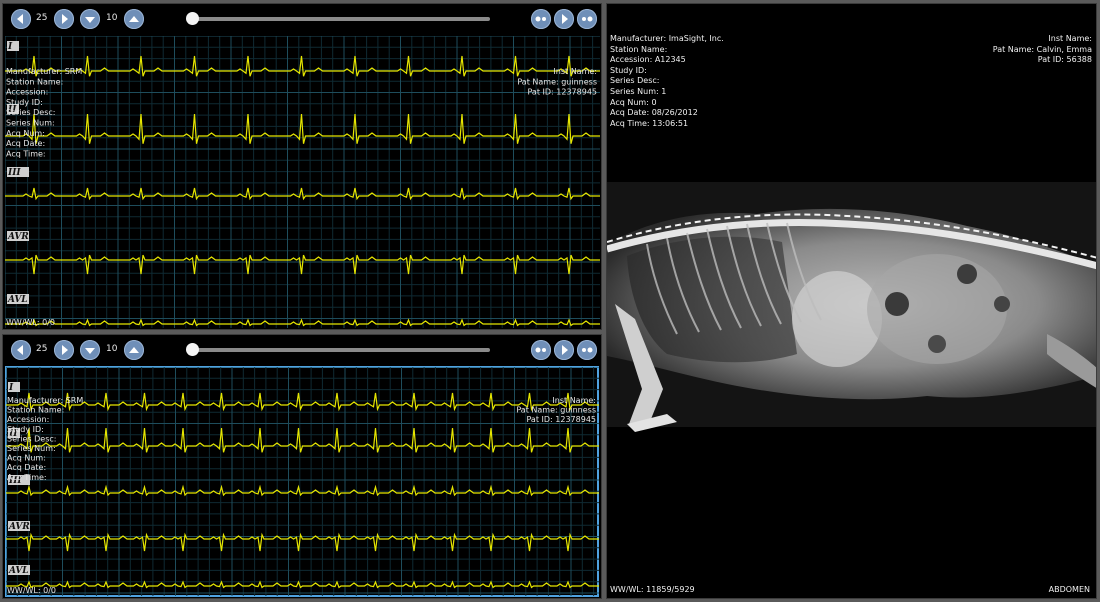  Describe the element at coordinates (667, 38) in the screenshot. I see `info-line: Manufacturer: ImaSight, Inc.` at that location.